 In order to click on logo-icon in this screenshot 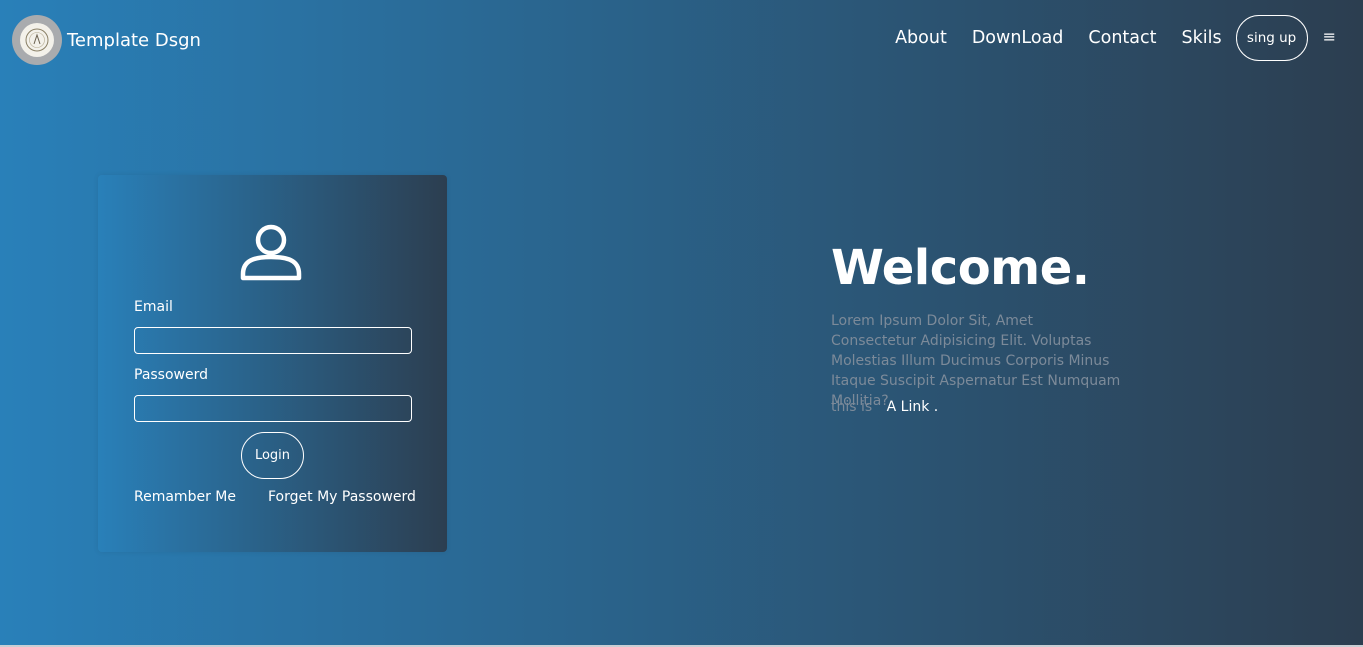, I will do `click(37, 40)`.